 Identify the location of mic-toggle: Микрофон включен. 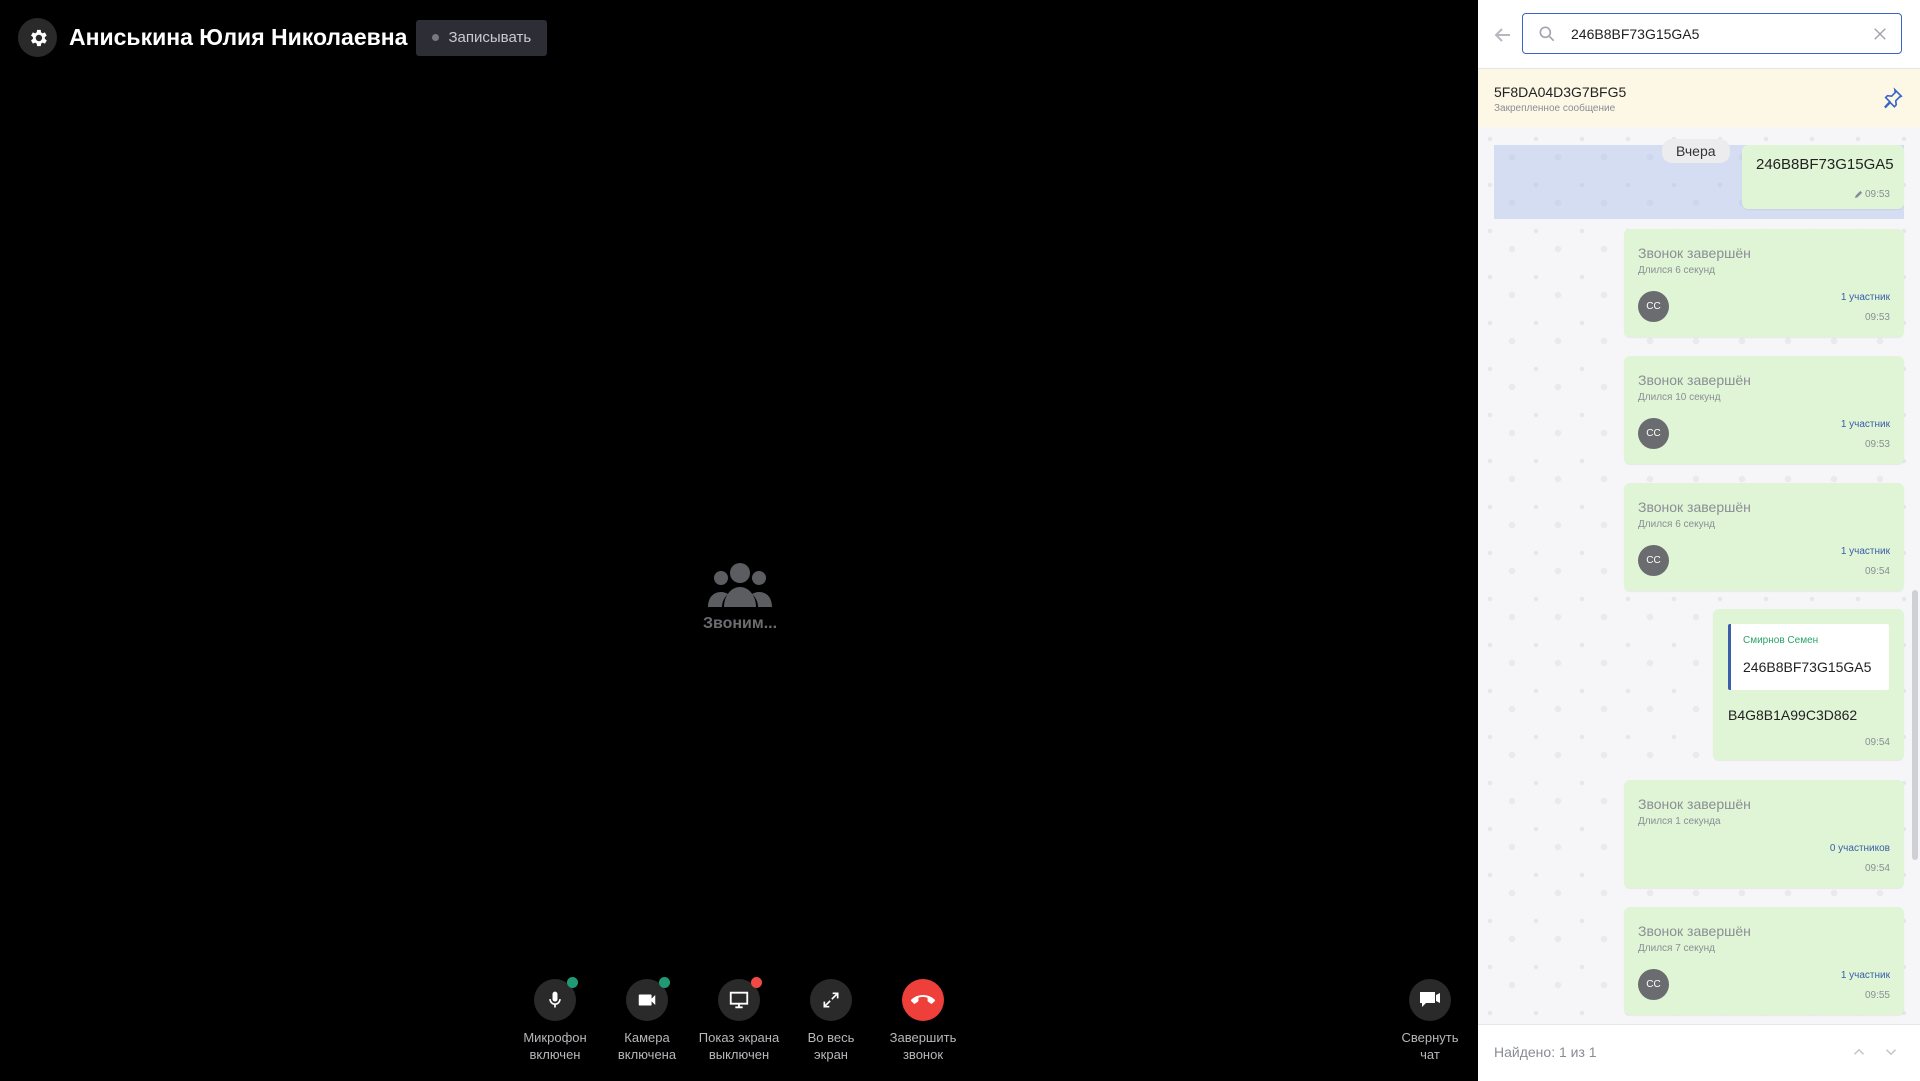
(555, 1020).